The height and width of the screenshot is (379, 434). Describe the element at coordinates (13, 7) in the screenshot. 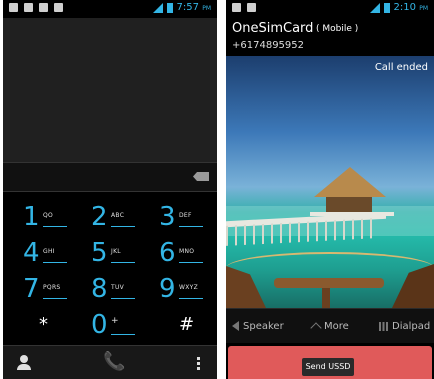

I see `notification-icon` at that location.